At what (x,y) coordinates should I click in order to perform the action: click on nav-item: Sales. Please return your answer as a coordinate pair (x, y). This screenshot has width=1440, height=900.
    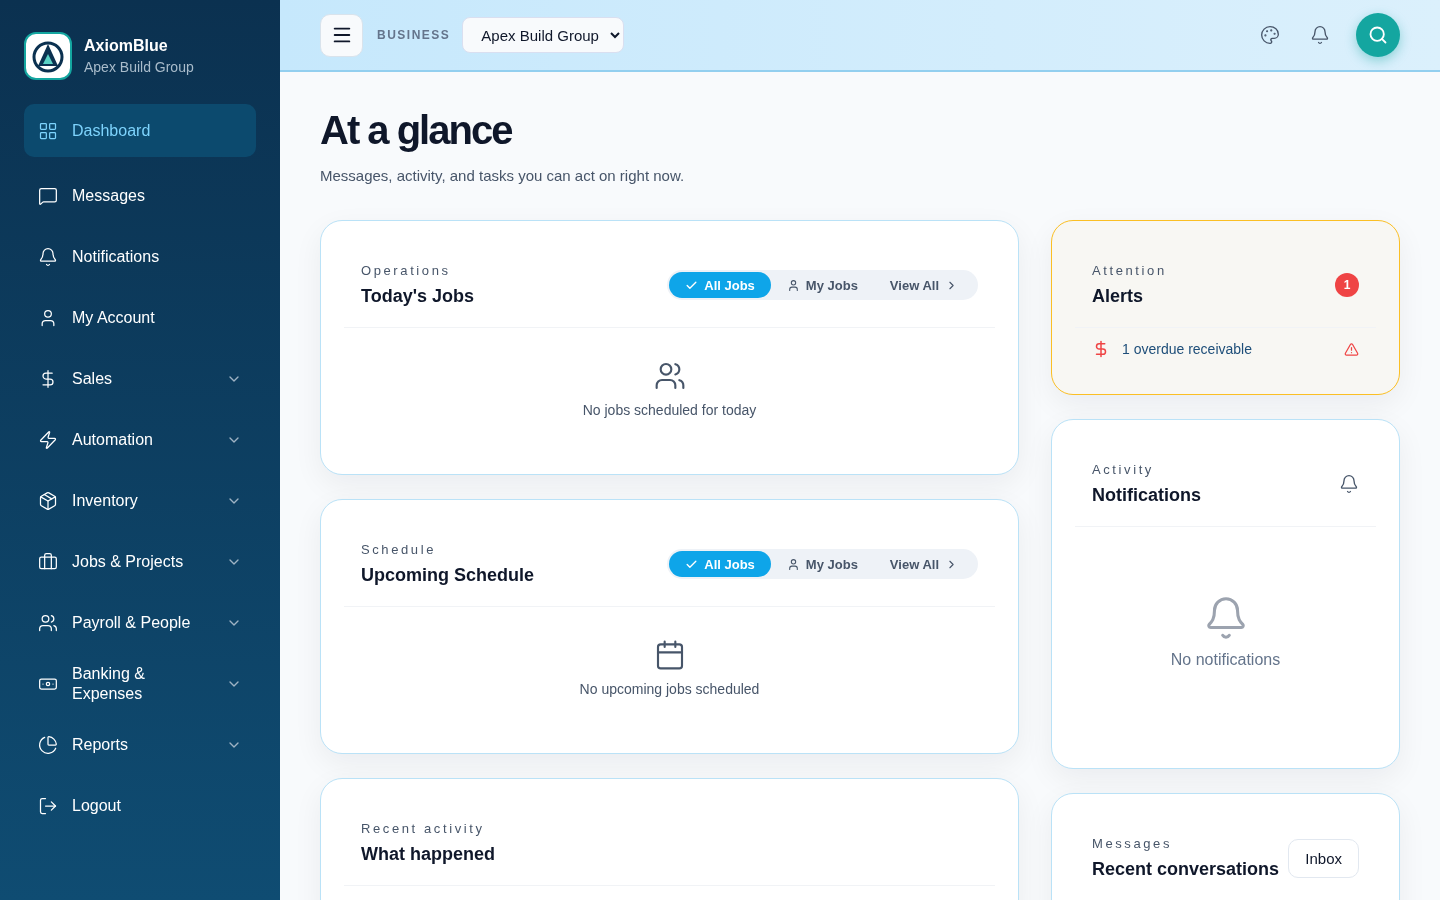
    Looking at the image, I should click on (140, 378).